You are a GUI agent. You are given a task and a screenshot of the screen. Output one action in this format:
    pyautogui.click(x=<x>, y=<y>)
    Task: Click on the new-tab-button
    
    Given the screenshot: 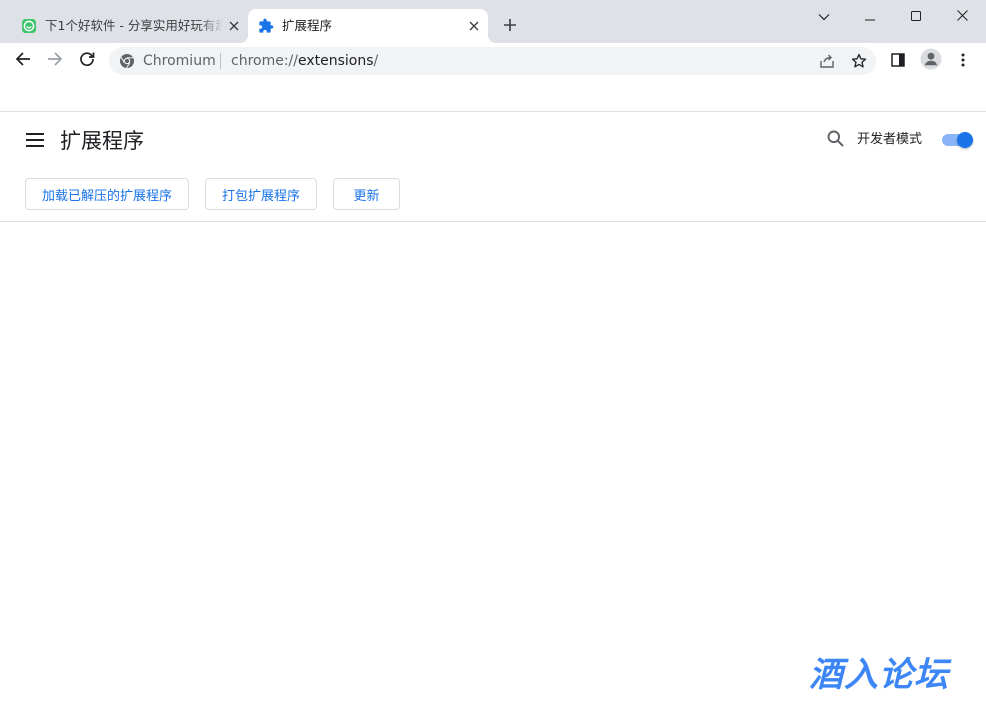 What is the action you would take?
    pyautogui.click(x=510, y=26)
    